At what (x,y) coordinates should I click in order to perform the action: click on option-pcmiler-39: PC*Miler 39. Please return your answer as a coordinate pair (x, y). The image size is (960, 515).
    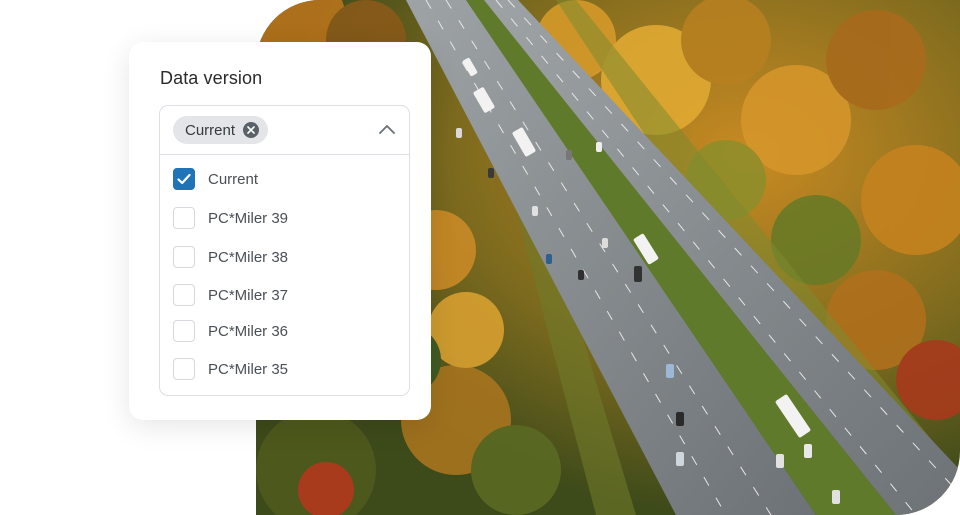
    Looking at the image, I should click on (230, 218).